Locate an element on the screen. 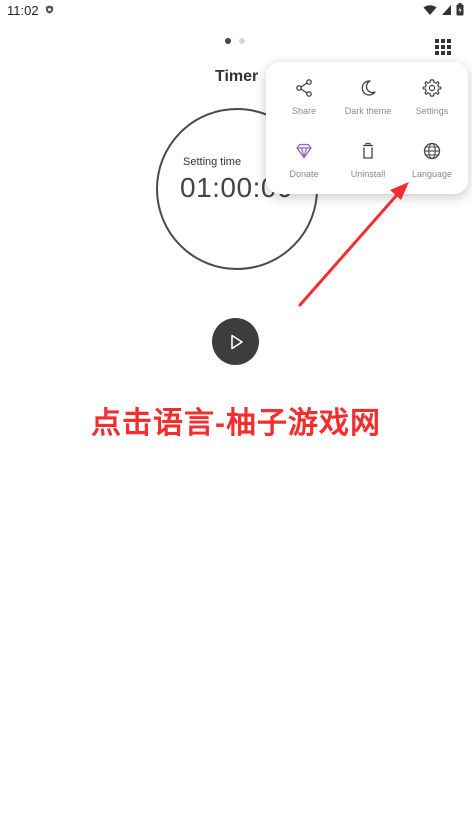 The height and width of the screenshot is (839, 472). diamond-icon is located at coordinates (304, 151).